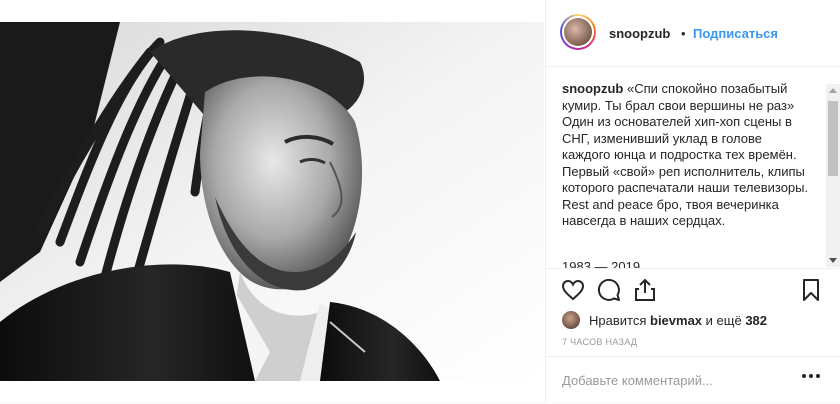  Describe the element at coordinates (578, 32) in the screenshot. I see `author-avatar` at that location.